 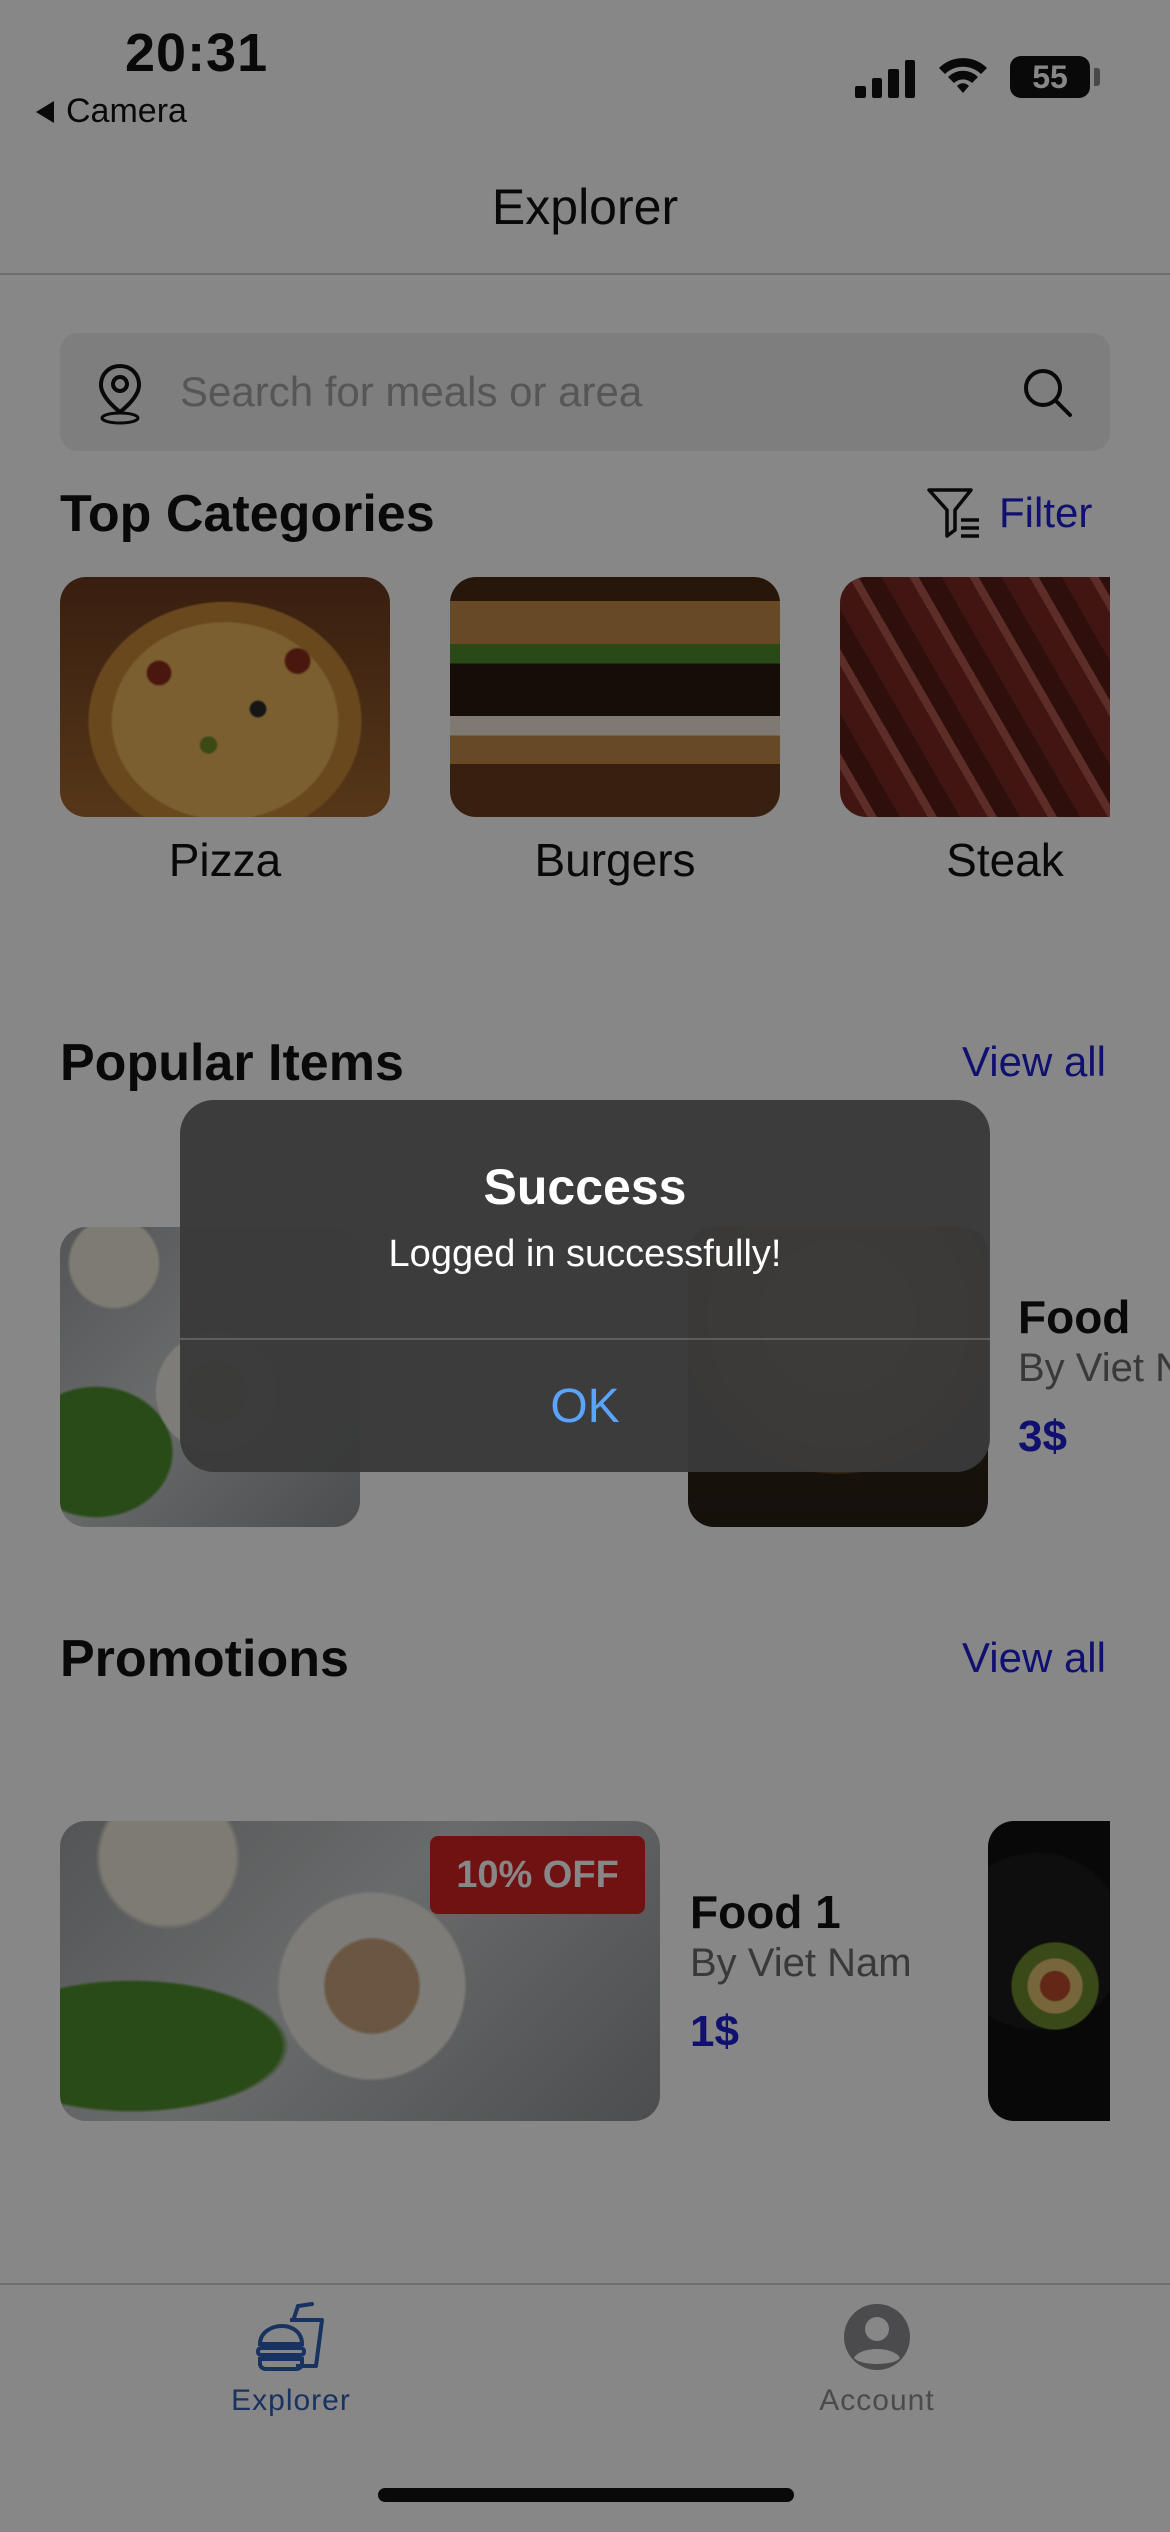 What do you see at coordinates (585, 1286) in the screenshot?
I see `success-alert-dialog: Success Logged in successfully! OK` at bounding box center [585, 1286].